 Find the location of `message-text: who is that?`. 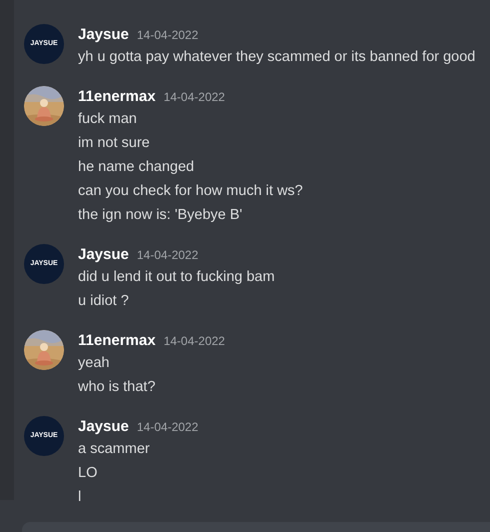

message-text: who is that? is located at coordinates (117, 387).